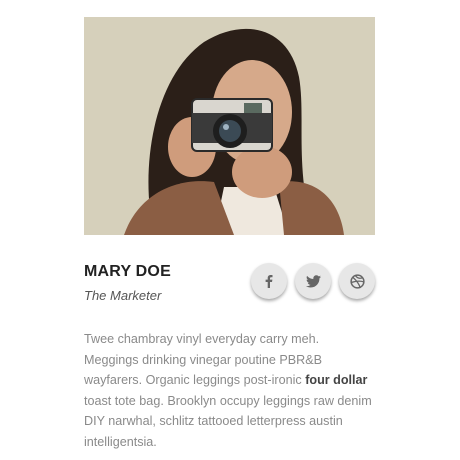  Describe the element at coordinates (336, 380) in the screenshot. I see `bio-highlight: four dollar` at that location.